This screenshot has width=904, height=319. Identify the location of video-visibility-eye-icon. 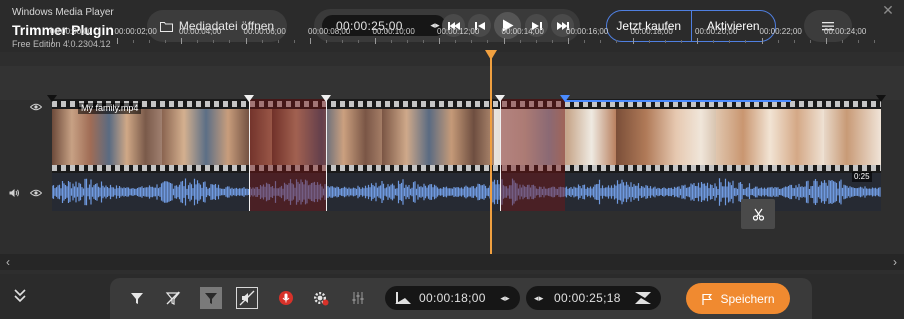
(36, 107).